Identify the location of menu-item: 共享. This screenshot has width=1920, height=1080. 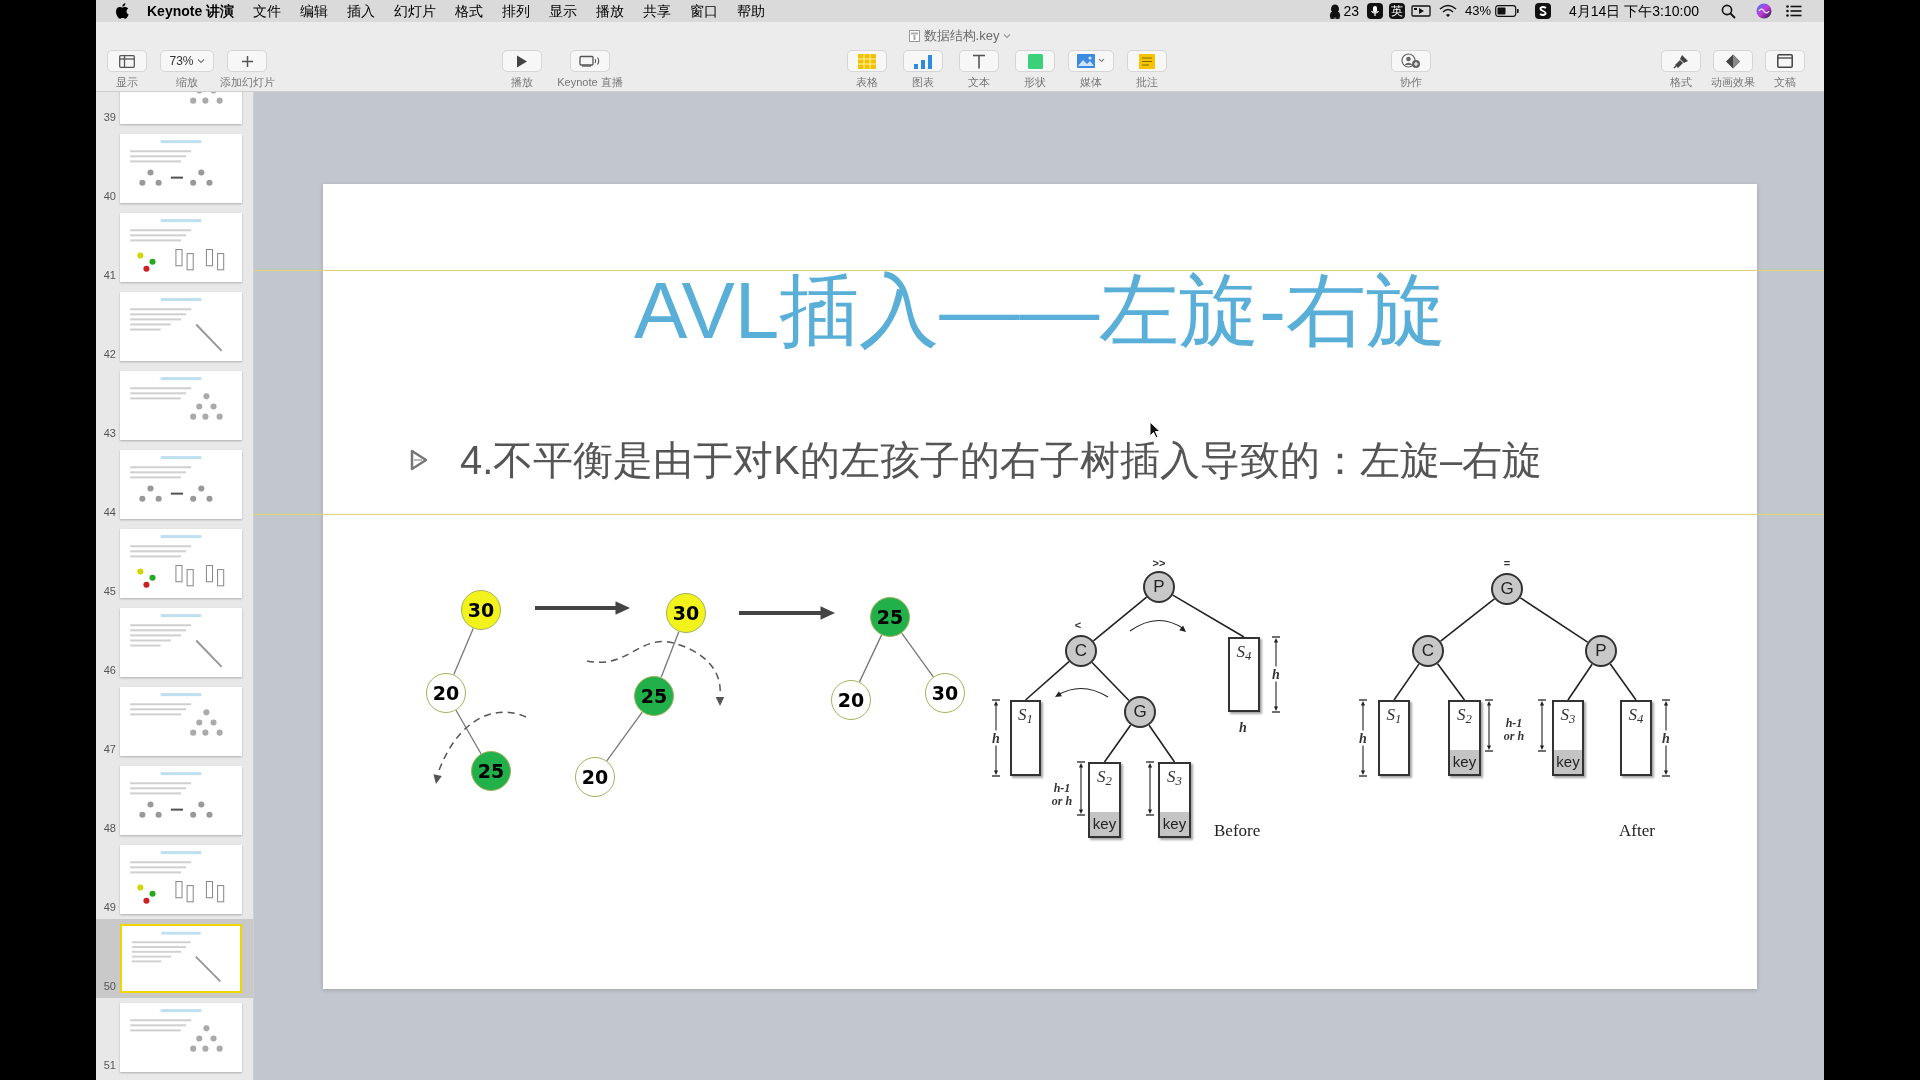
(657, 11).